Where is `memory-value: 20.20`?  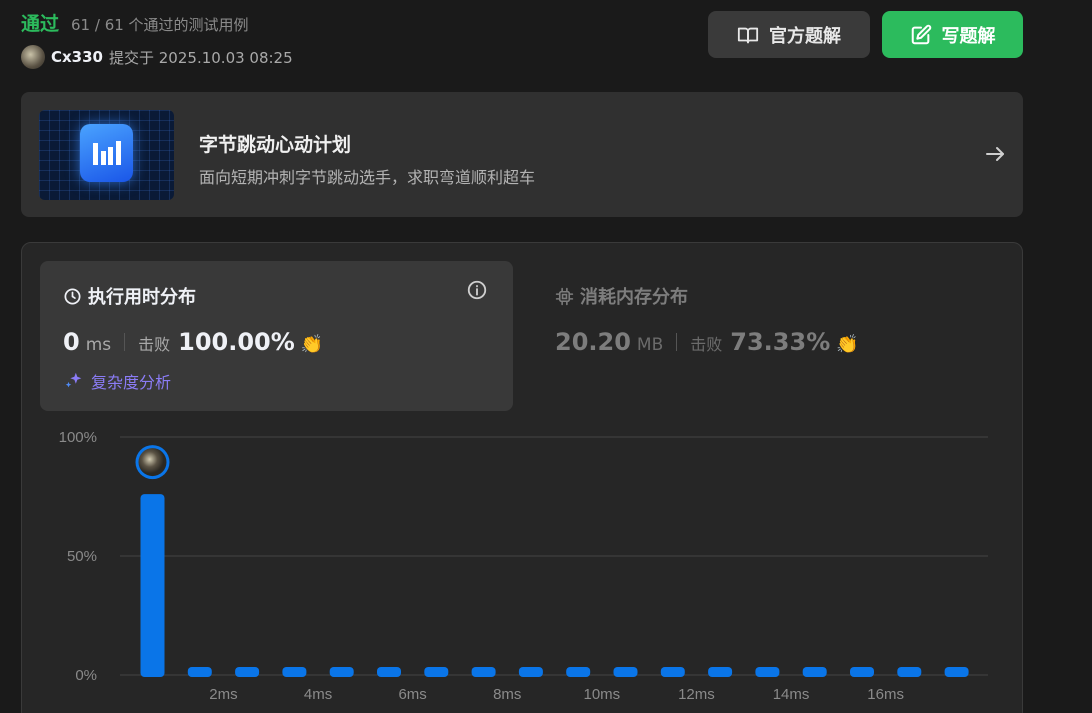 memory-value: 20.20 is located at coordinates (593, 342).